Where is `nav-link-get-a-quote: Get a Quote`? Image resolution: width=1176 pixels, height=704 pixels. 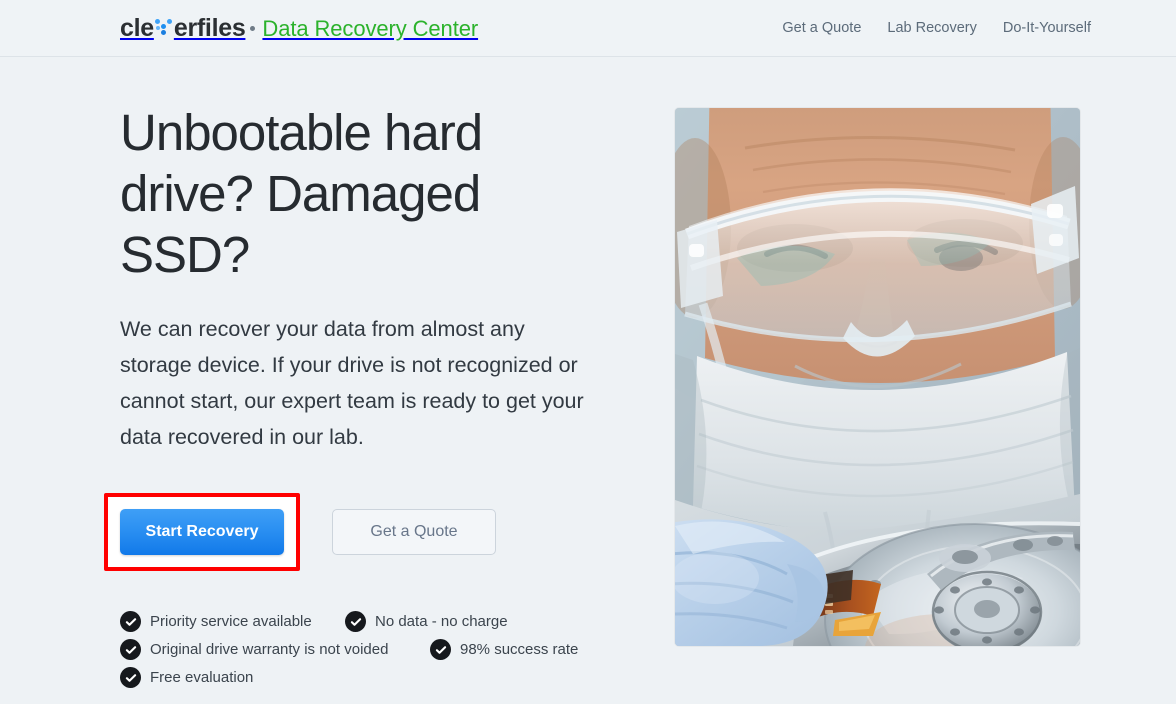
nav-link-get-a-quote: Get a Quote is located at coordinates (821, 28).